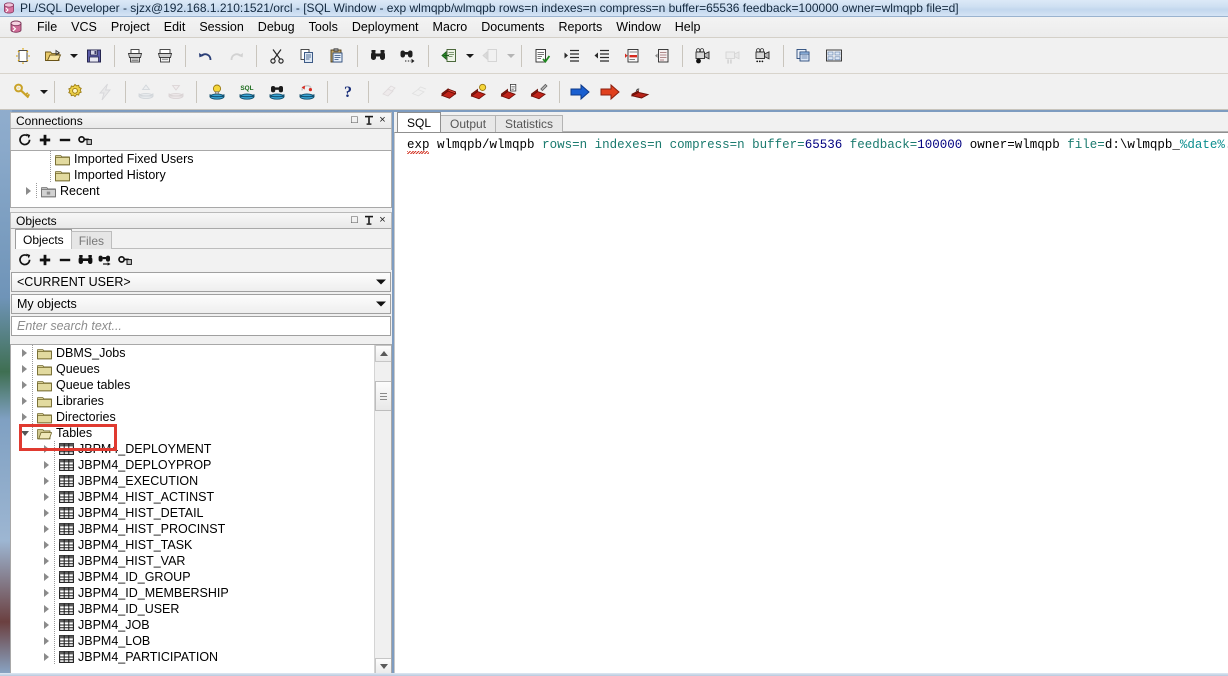 Image resolution: width=1228 pixels, height=676 pixels. What do you see at coordinates (804, 56) in the screenshot?
I see `cascade-windows-icon` at bounding box center [804, 56].